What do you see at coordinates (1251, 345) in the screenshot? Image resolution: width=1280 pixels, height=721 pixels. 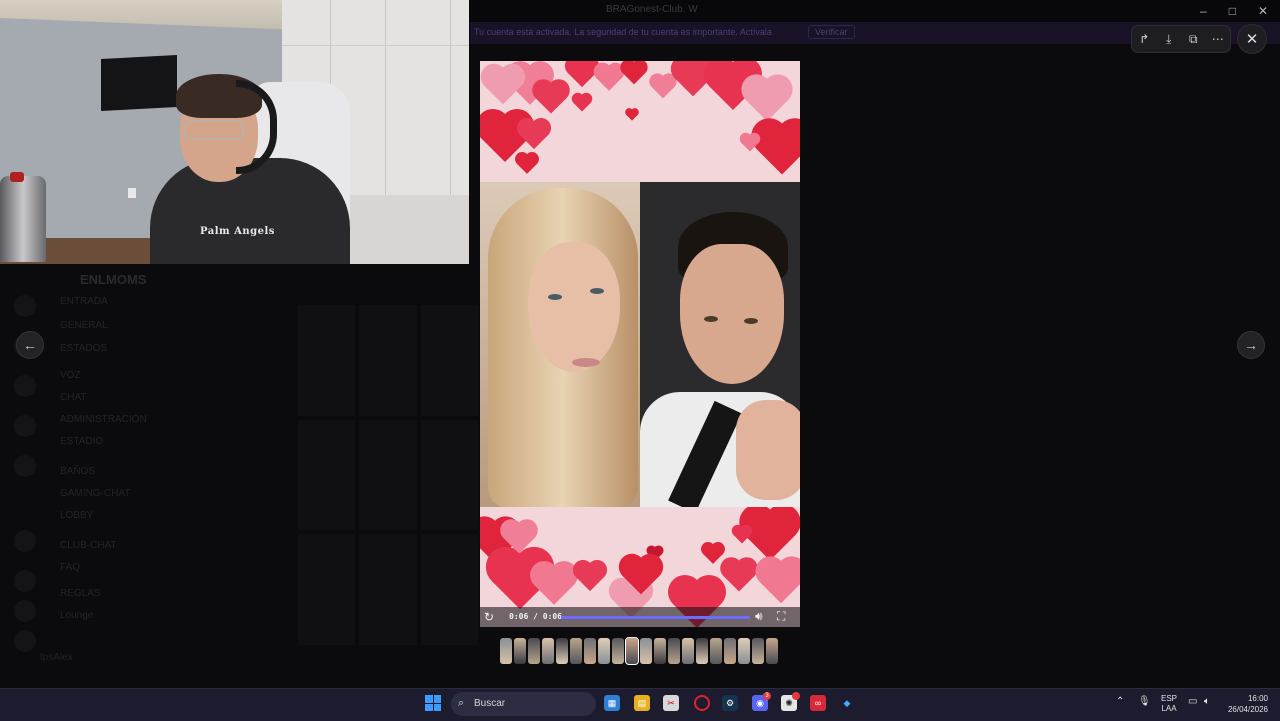 I see `arrow-right-icon: →` at bounding box center [1251, 345].